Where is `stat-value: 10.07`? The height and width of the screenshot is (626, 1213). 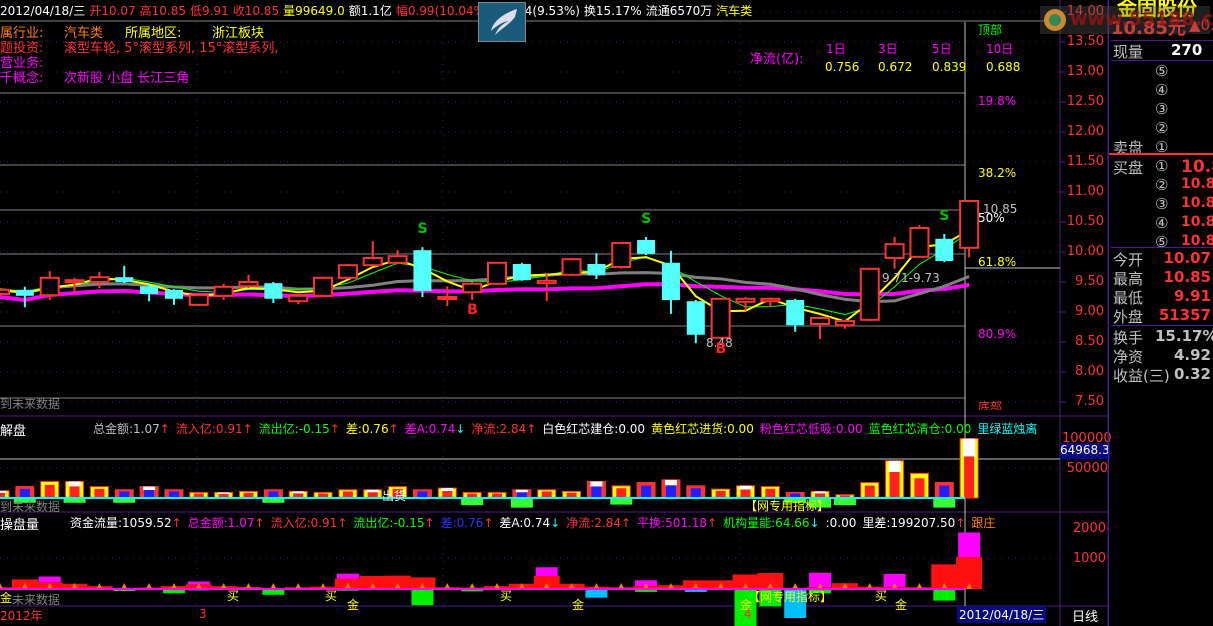 stat-value: 10.07 is located at coordinates (1187, 258).